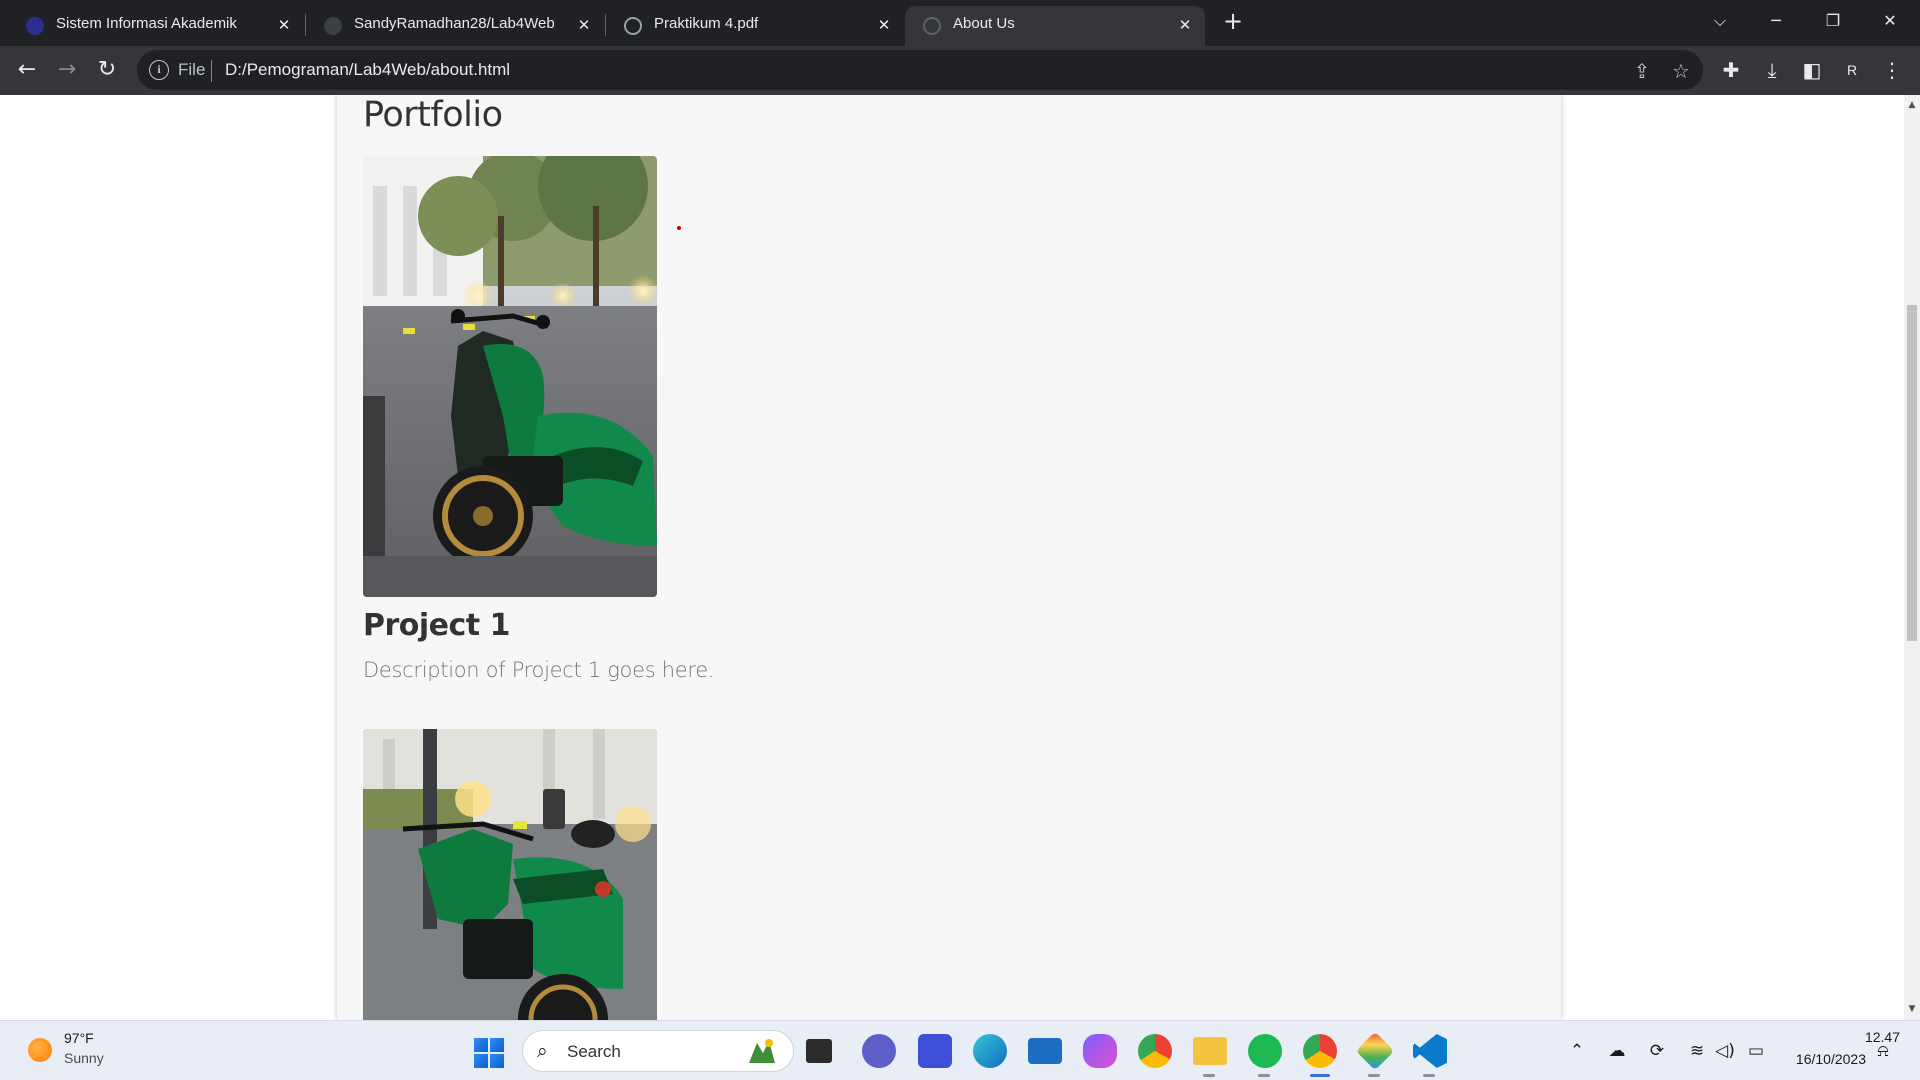 This screenshot has width=1920, height=1080. Describe the element at coordinates (67, 70) in the screenshot. I see `forward-icon: →` at that location.